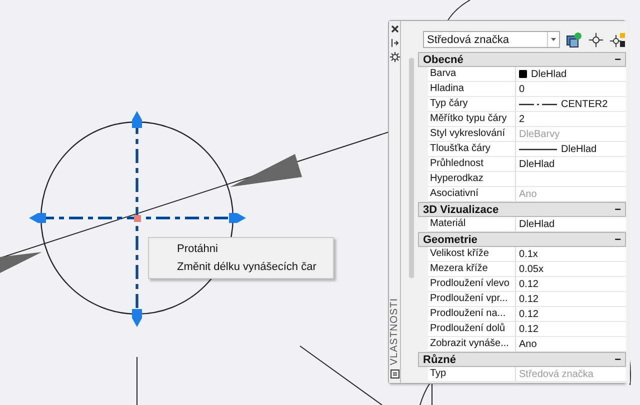 The width and height of the screenshot is (640, 405). I want to click on color-swatch, so click(523, 74).